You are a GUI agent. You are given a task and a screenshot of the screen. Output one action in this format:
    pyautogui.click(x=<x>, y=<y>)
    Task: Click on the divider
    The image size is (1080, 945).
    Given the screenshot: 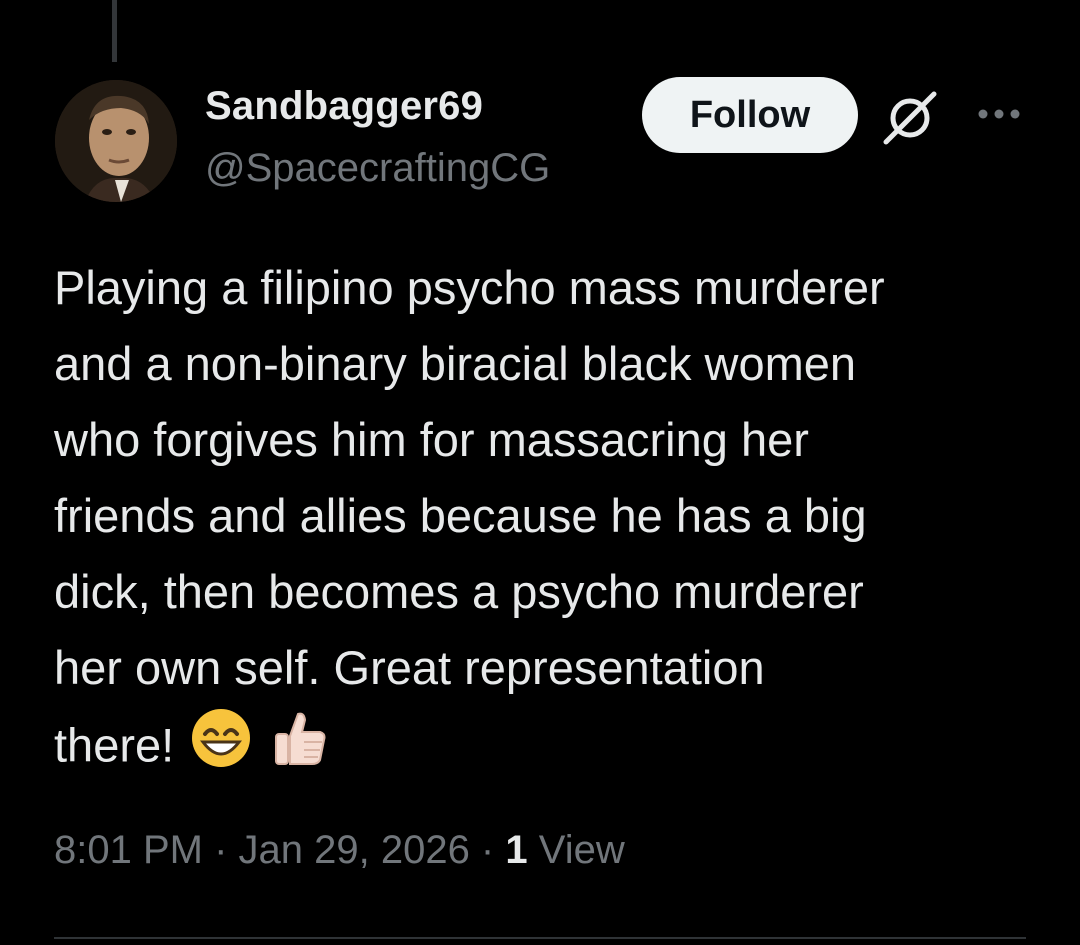 What is the action you would take?
    pyautogui.click(x=540, y=938)
    